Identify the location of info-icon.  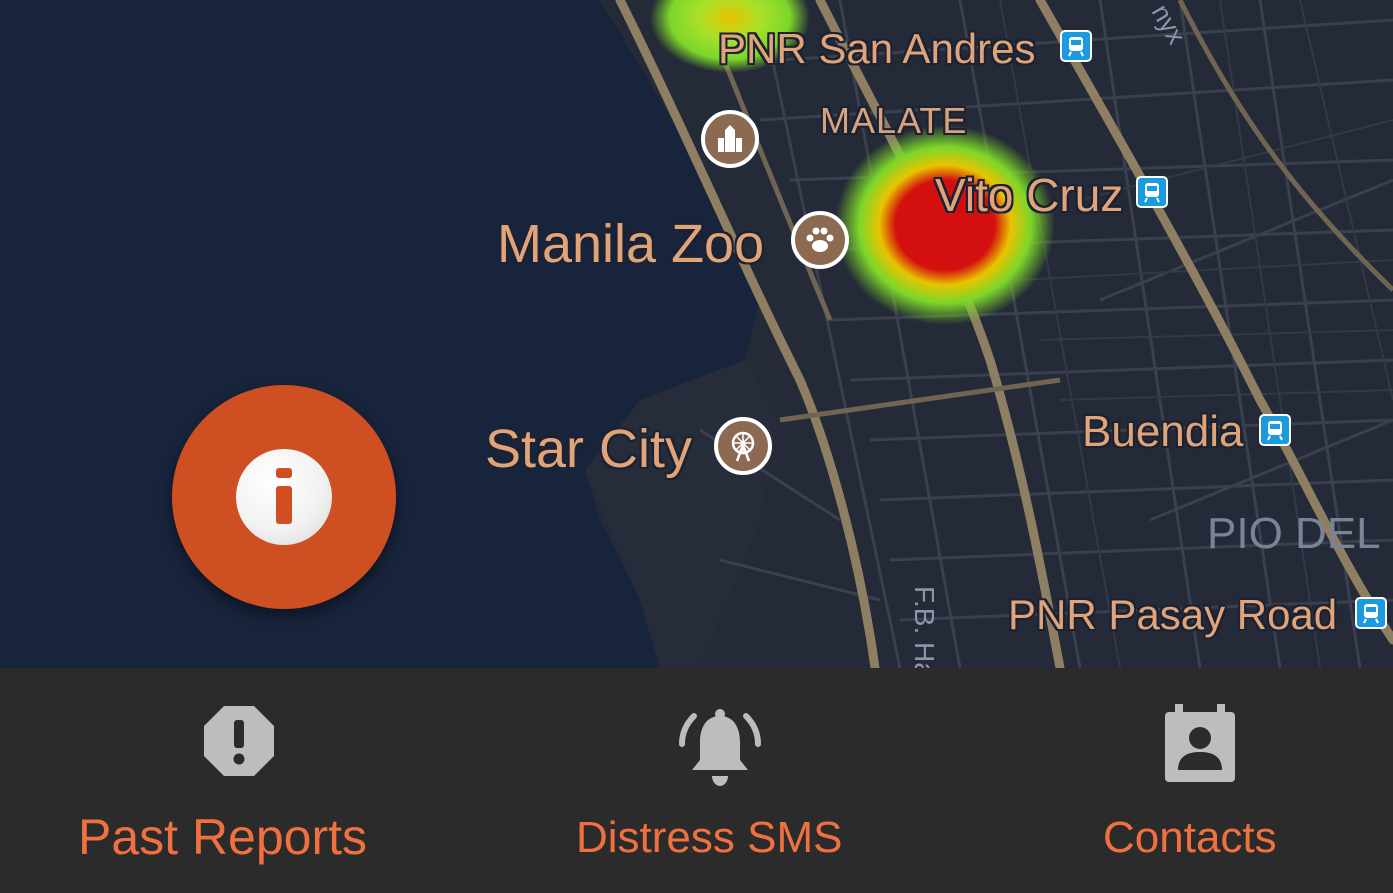
(284, 497).